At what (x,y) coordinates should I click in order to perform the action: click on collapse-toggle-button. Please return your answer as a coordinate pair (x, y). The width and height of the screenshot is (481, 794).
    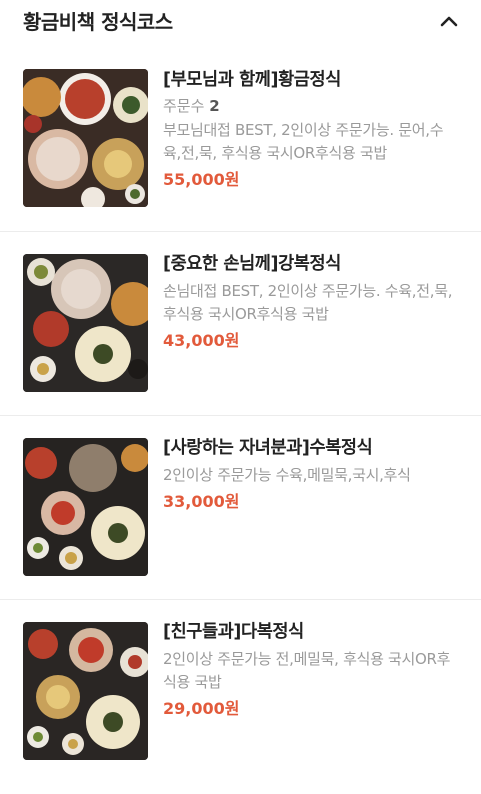
    Looking at the image, I should click on (449, 20).